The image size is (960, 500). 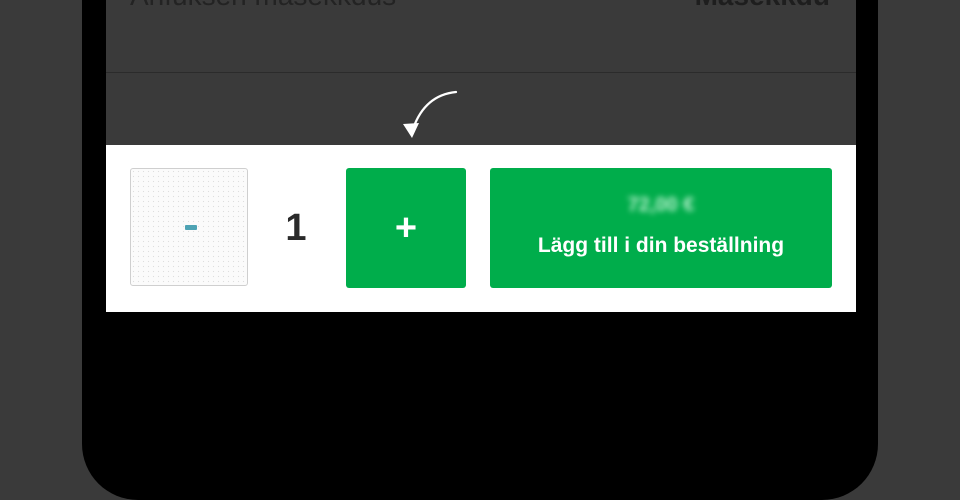 I want to click on add-to-order-price: 72,00 €, so click(x=661, y=205).